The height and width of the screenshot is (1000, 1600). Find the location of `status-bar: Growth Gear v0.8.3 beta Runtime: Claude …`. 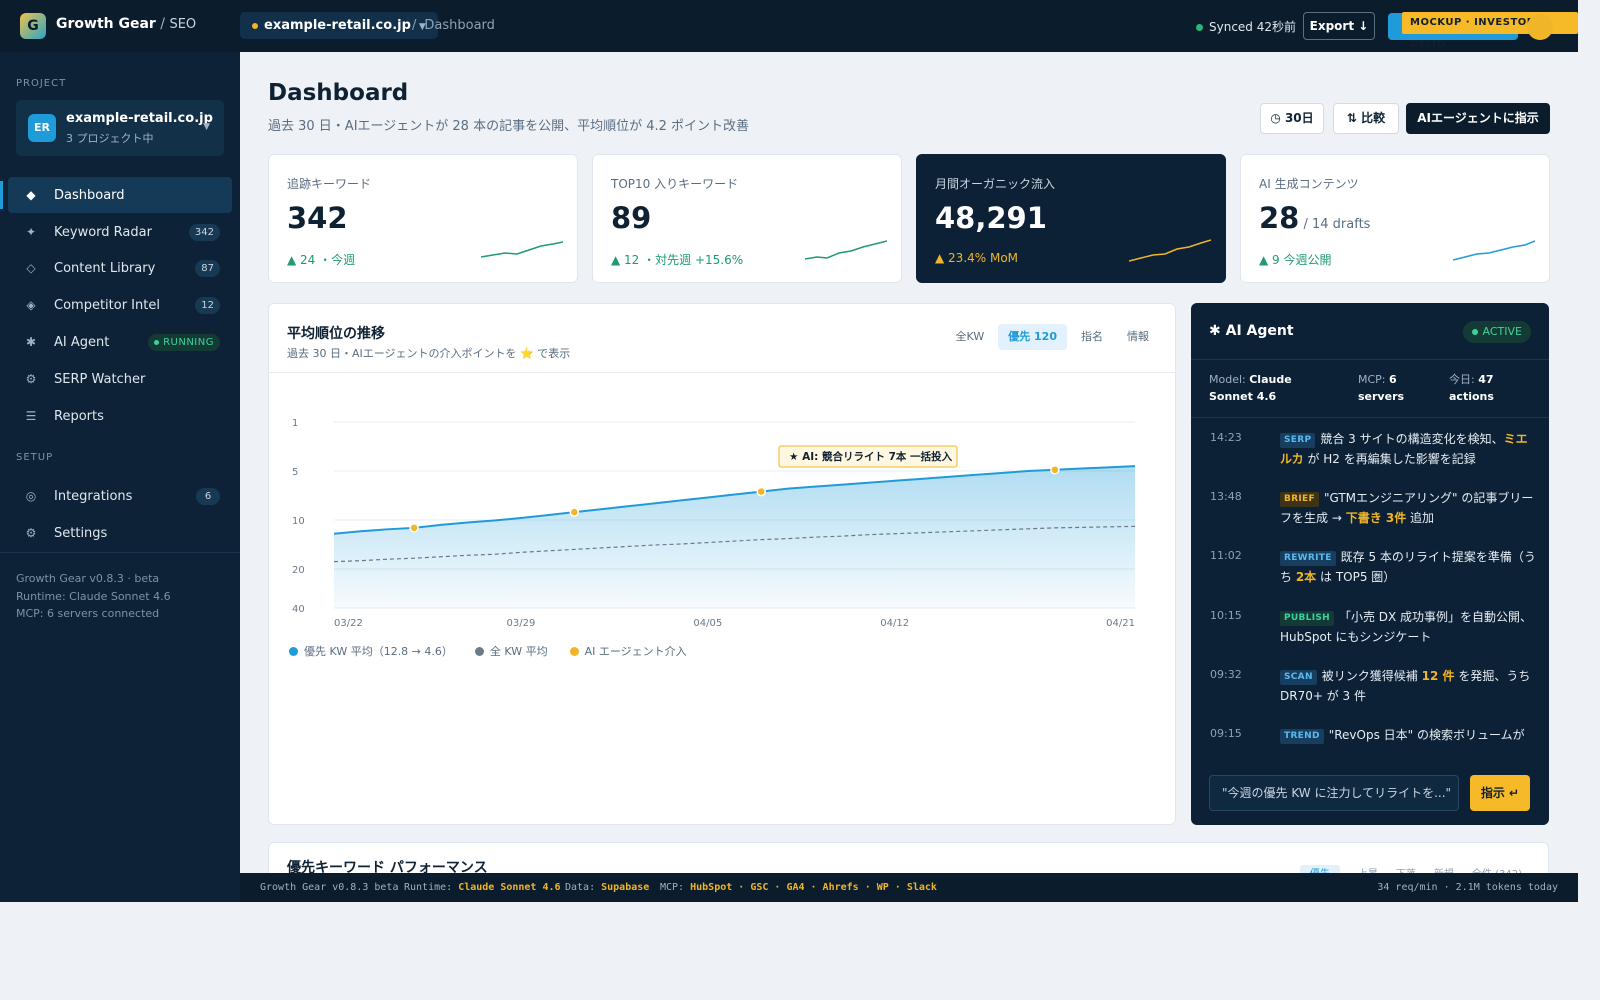

status-bar: Growth Gear v0.8.3 beta Runtime: Claude … is located at coordinates (909, 887).